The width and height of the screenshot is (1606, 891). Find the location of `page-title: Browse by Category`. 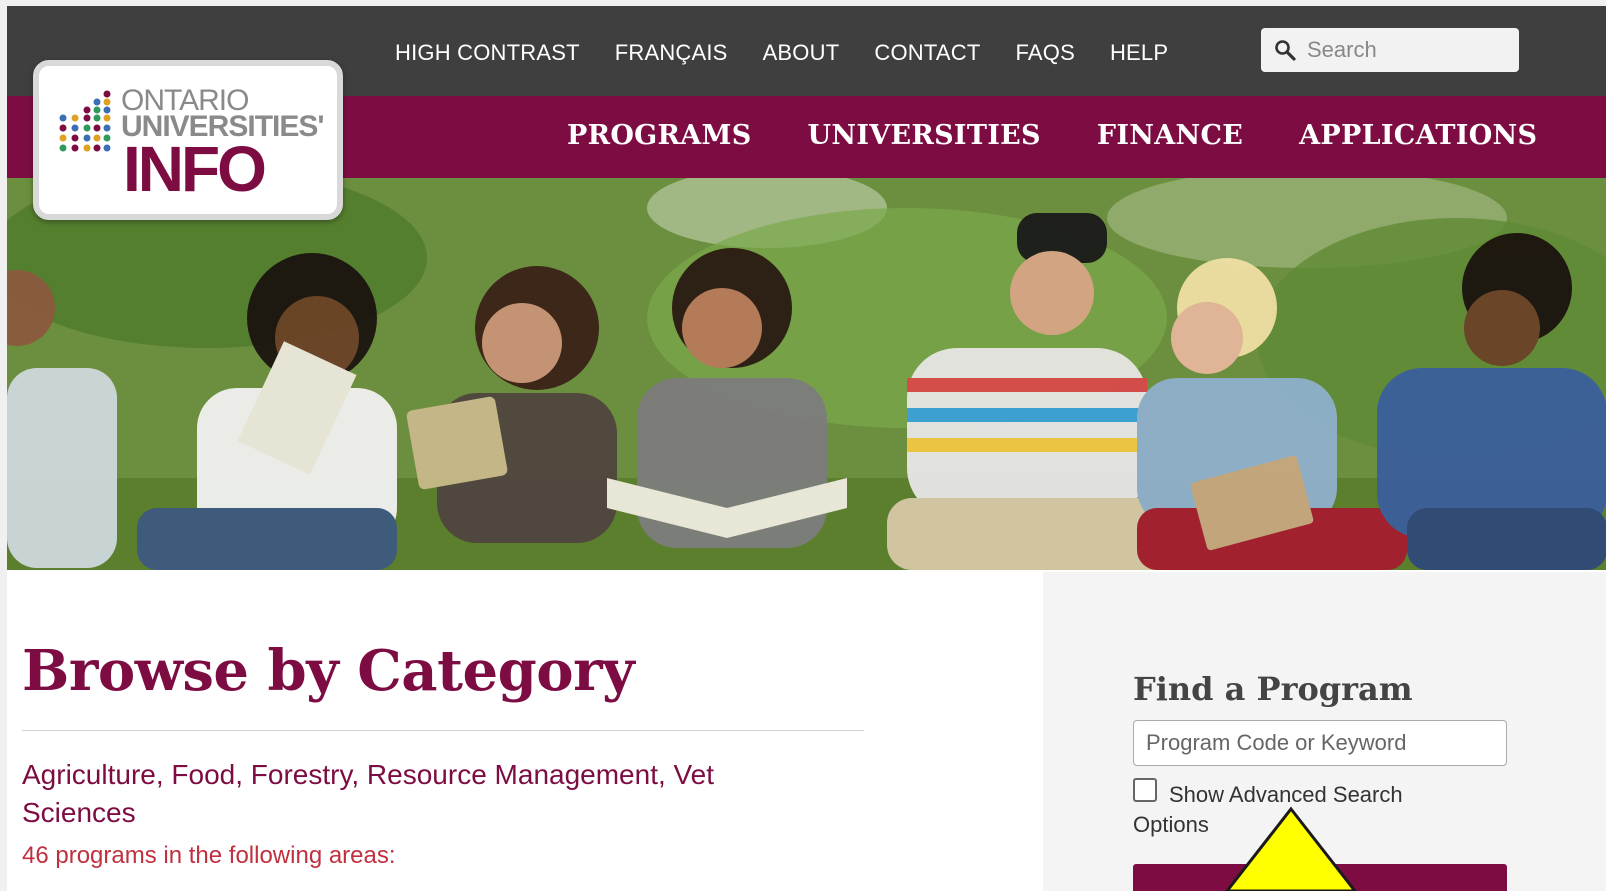

page-title: Browse by Category is located at coordinates (328, 671).